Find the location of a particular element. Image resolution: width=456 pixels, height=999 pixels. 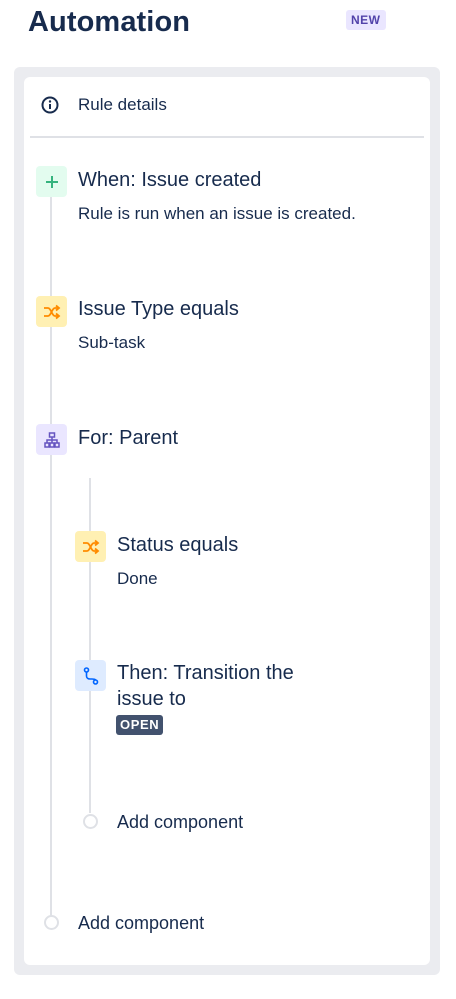

page-title: Automation is located at coordinates (109, 22).